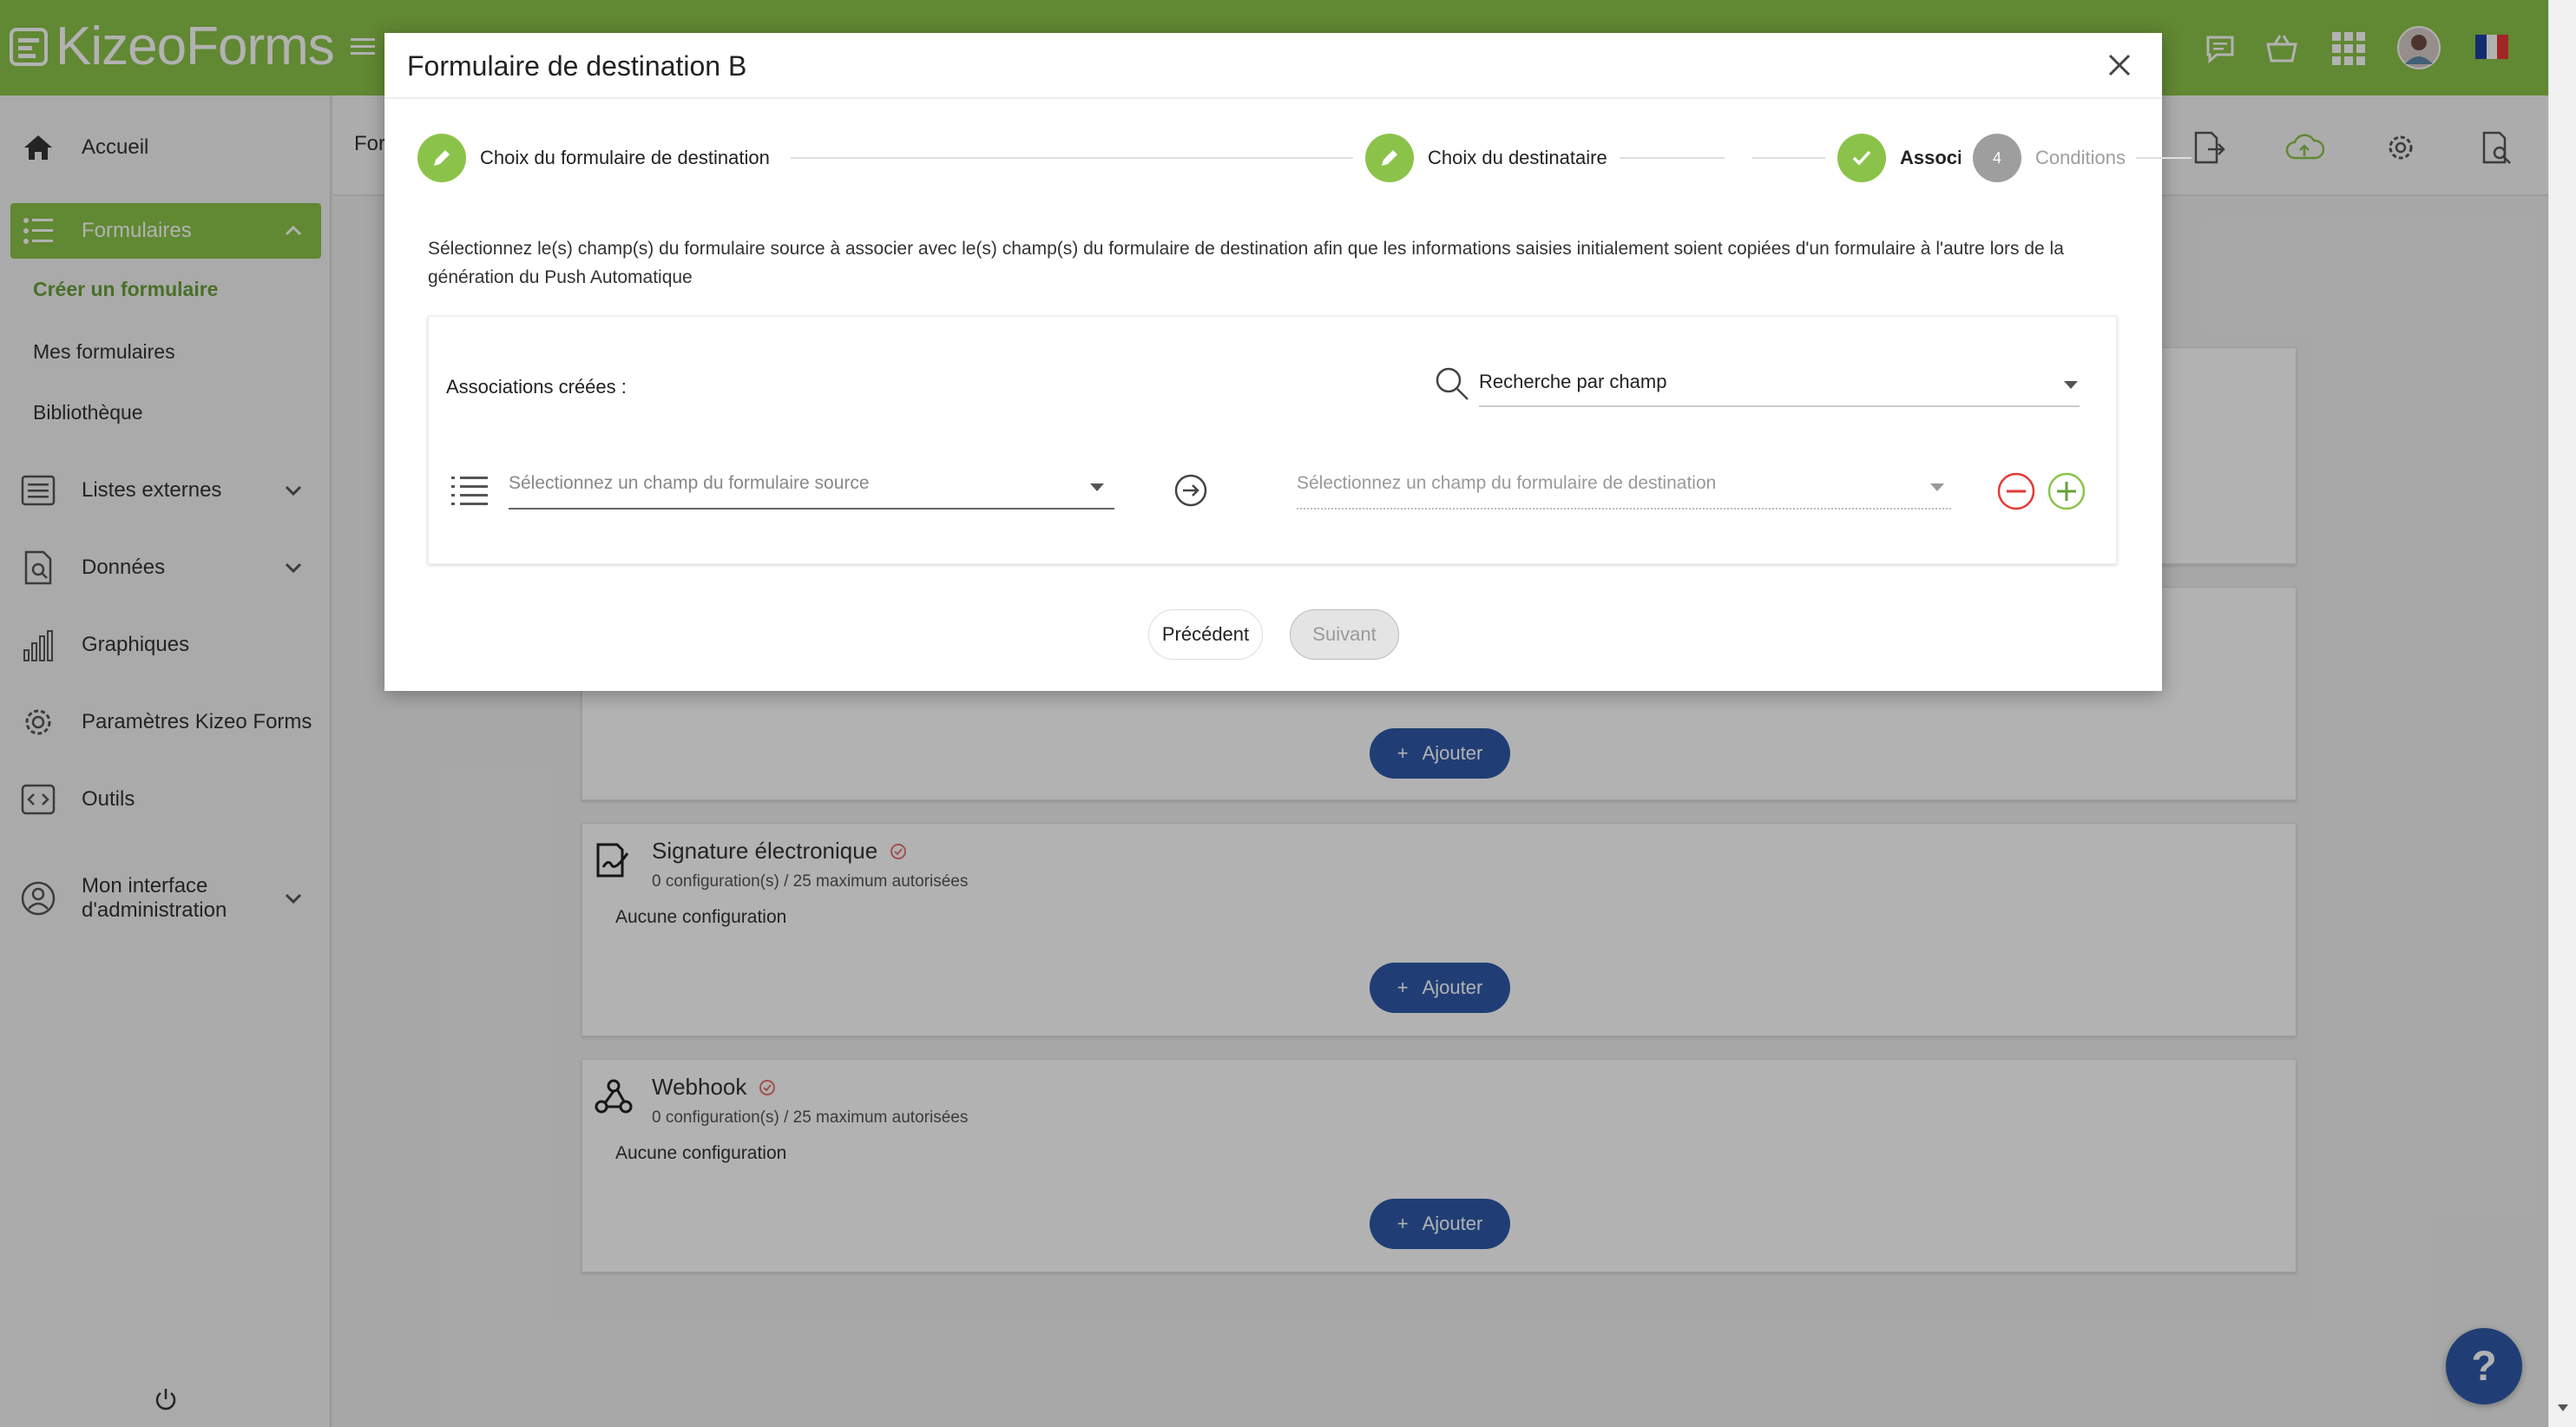 The image size is (2576, 1427). Describe the element at coordinates (1452, 383) in the screenshot. I see `search-icon` at that location.